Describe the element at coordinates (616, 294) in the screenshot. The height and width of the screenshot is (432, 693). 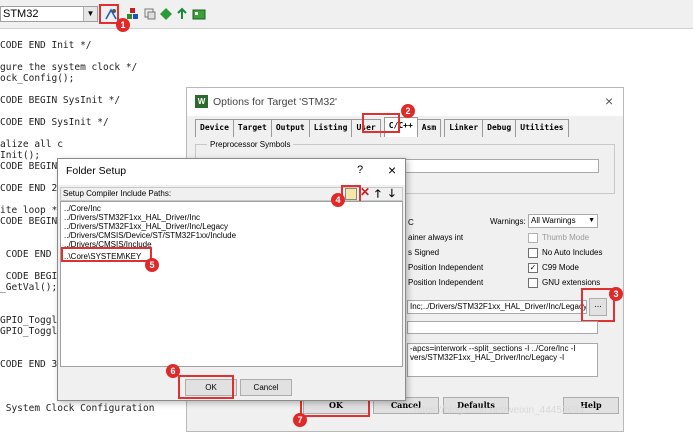
I see `step-badge-3: 3` at that location.